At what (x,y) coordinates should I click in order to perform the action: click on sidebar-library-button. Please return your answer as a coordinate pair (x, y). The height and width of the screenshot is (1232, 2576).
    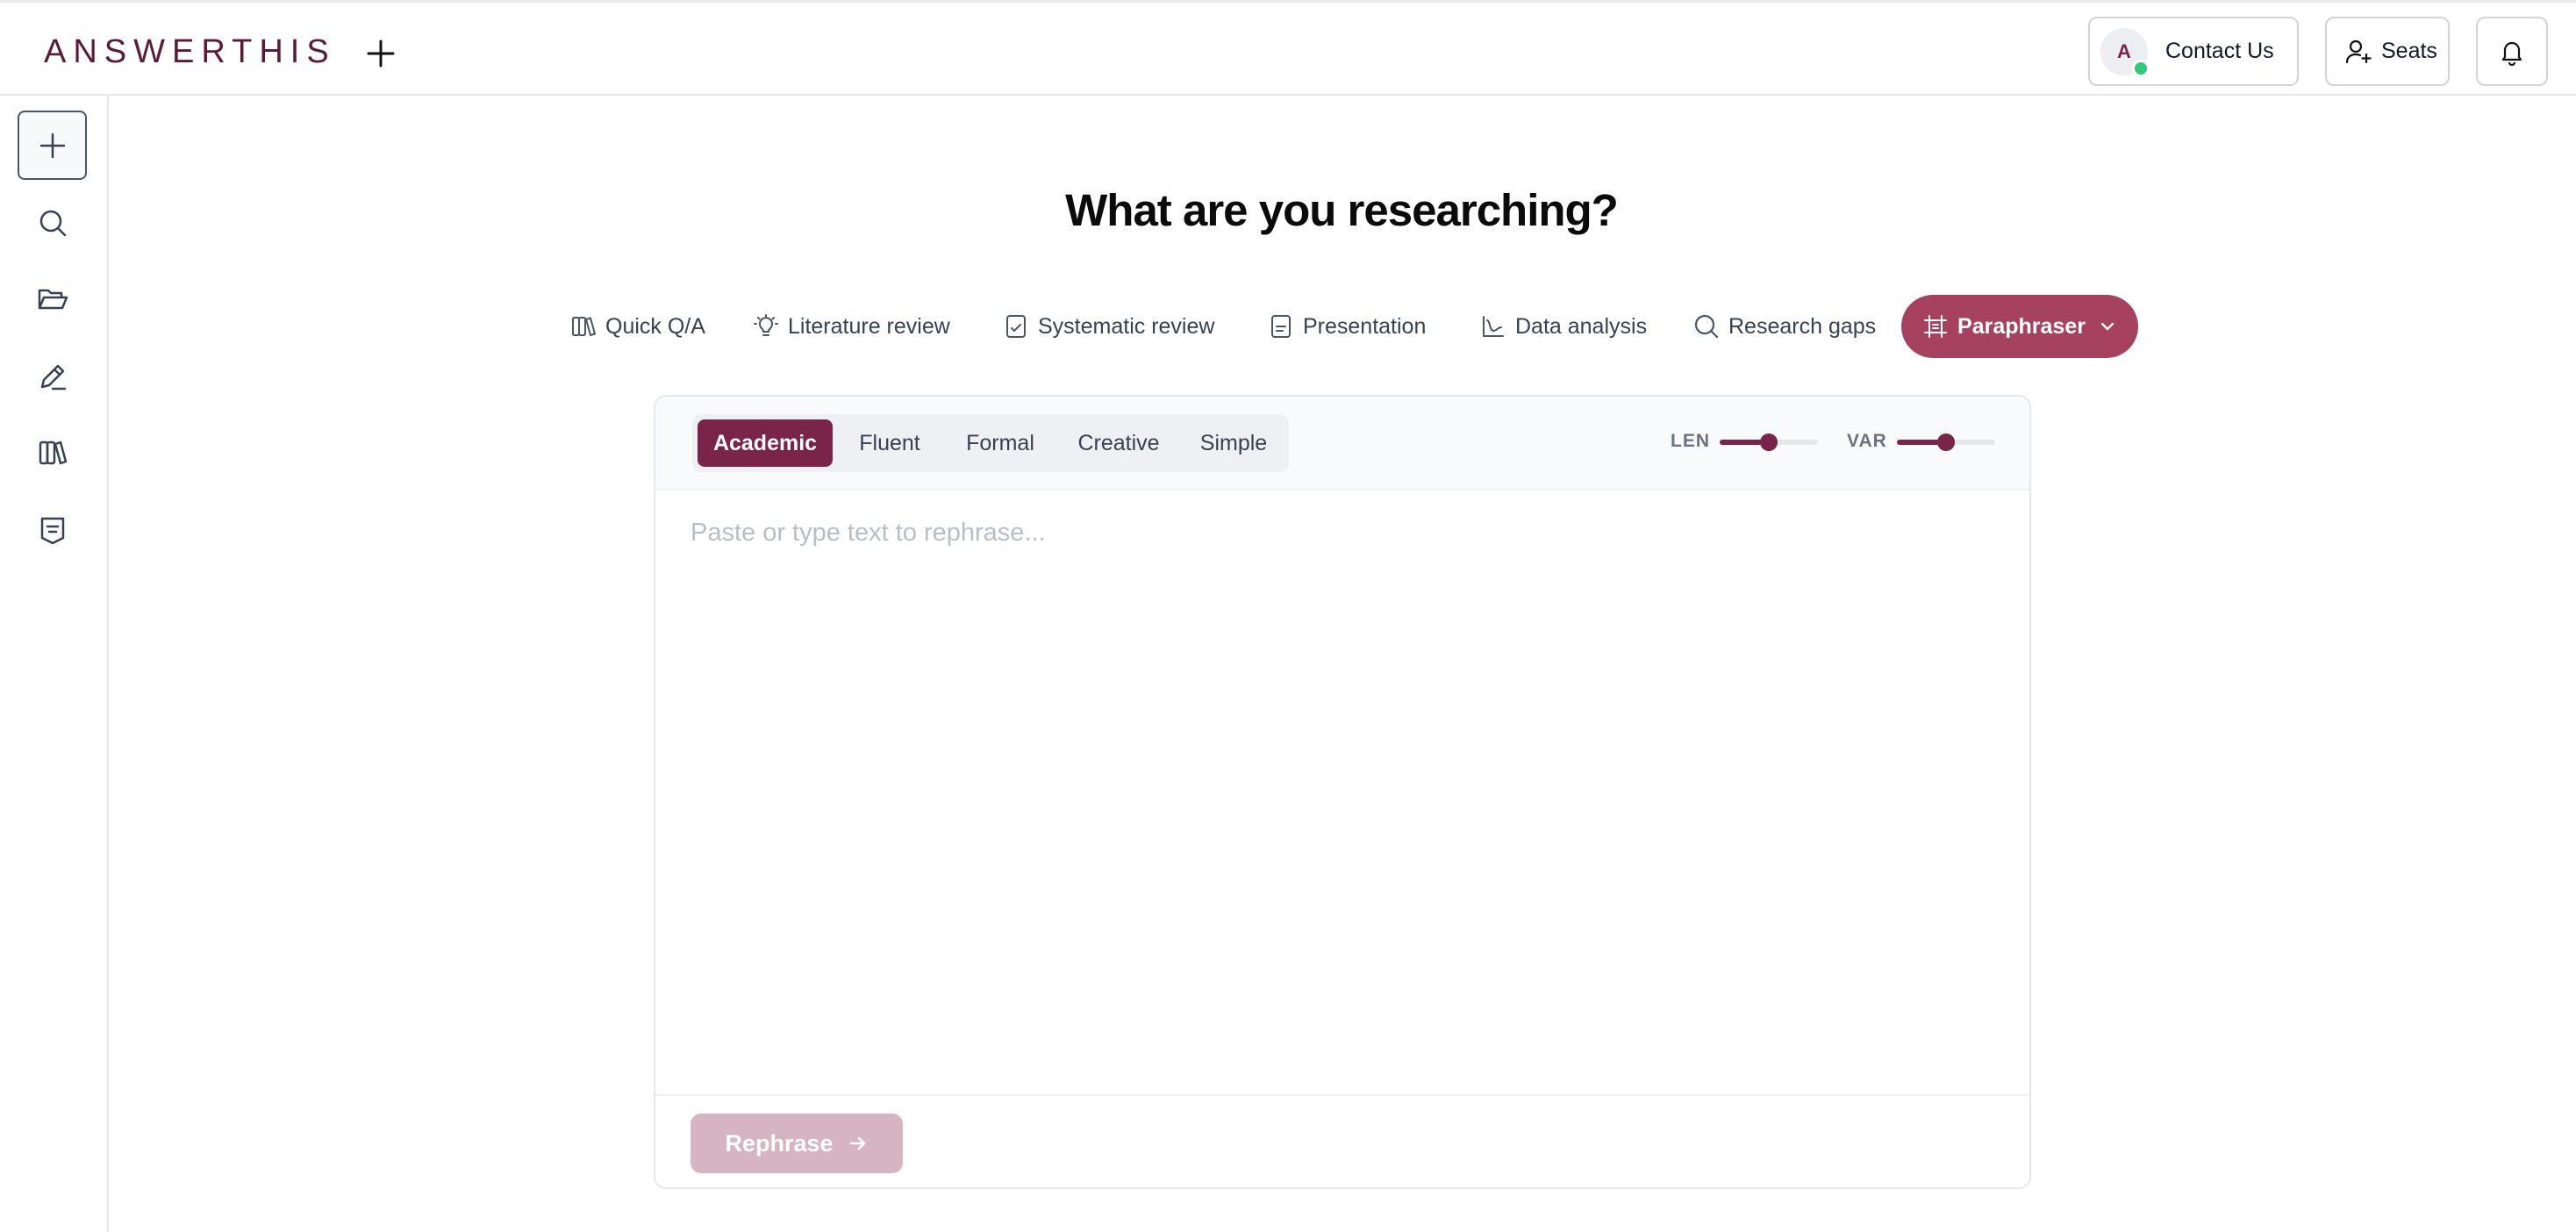
    Looking at the image, I should click on (52, 298).